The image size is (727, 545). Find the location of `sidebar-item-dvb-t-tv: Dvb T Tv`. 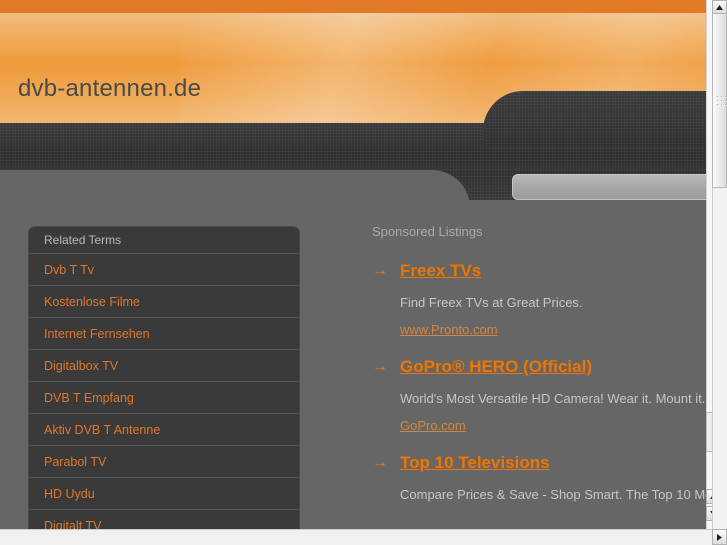

sidebar-item-dvb-t-tv: Dvb T Tv is located at coordinates (164, 270).